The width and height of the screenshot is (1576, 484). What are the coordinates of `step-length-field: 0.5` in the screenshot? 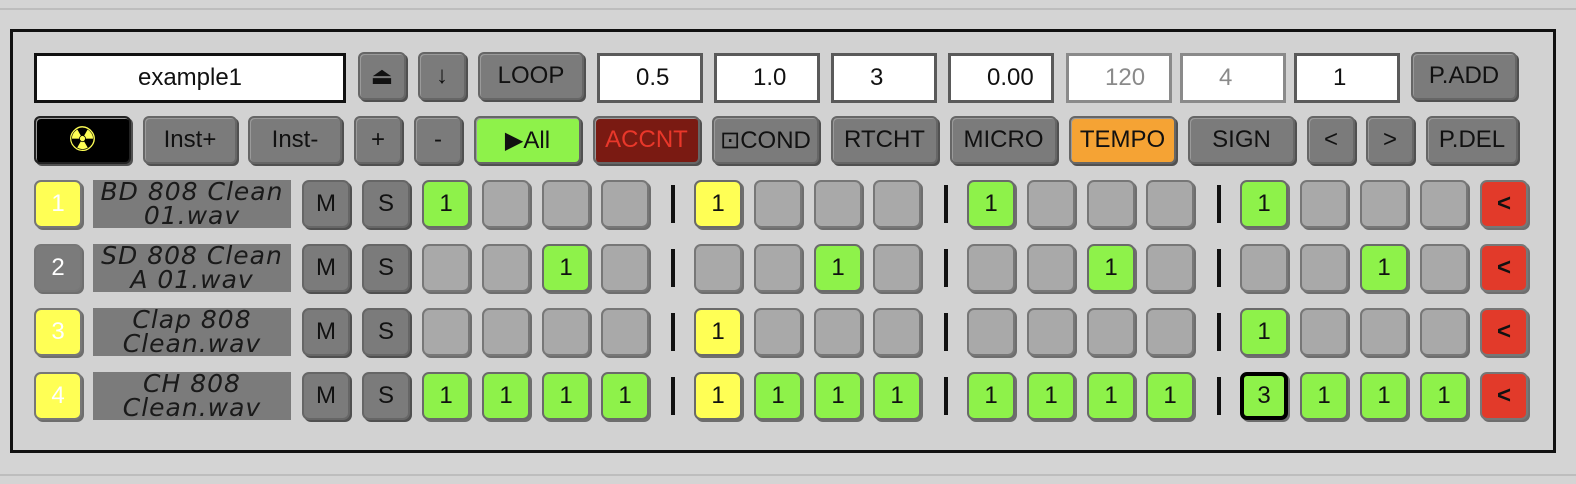 It's located at (650, 78).